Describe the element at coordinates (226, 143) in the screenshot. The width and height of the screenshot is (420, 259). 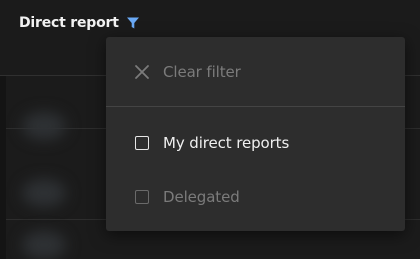
I see `my-direct-reports-label: My direct reports` at that location.